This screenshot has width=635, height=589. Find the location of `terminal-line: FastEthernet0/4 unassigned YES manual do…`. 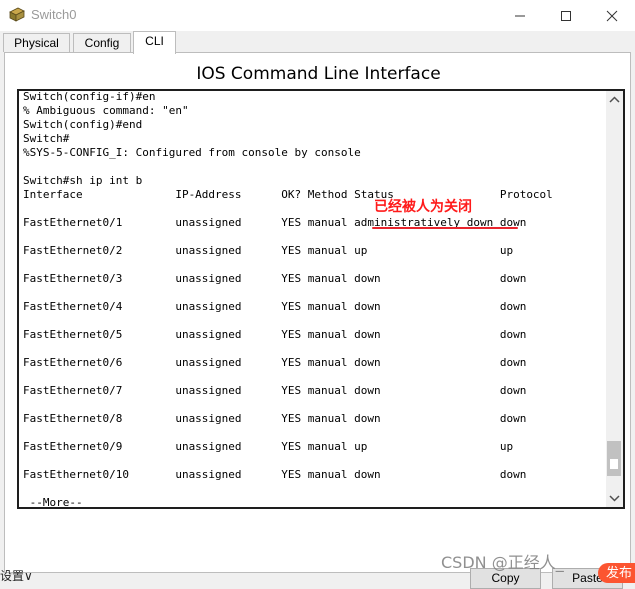

terminal-line: FastEthernet0/4 unassigned YES manual do… is located at coordinates (275, 306).